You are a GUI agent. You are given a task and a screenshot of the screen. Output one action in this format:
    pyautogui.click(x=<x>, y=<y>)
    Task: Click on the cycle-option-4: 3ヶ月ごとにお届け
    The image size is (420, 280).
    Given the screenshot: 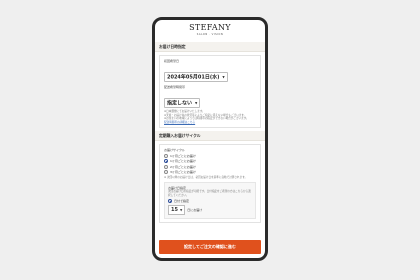 What is the action you would take?
    pyautogui.click(x=210, y=172)
    